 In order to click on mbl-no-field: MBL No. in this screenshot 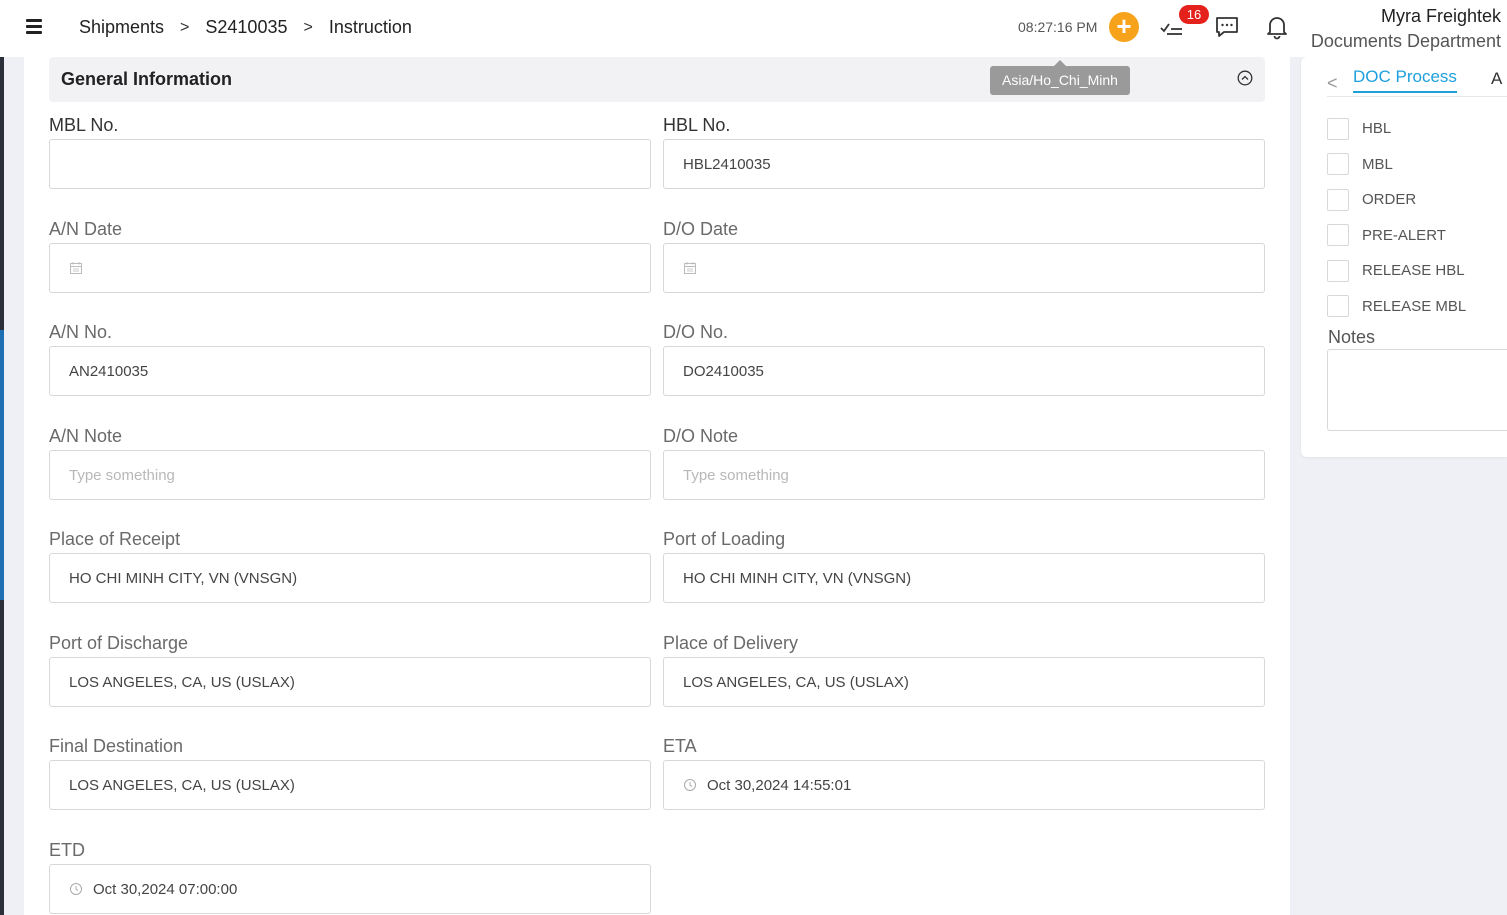, I will do `click(350, 152)`.